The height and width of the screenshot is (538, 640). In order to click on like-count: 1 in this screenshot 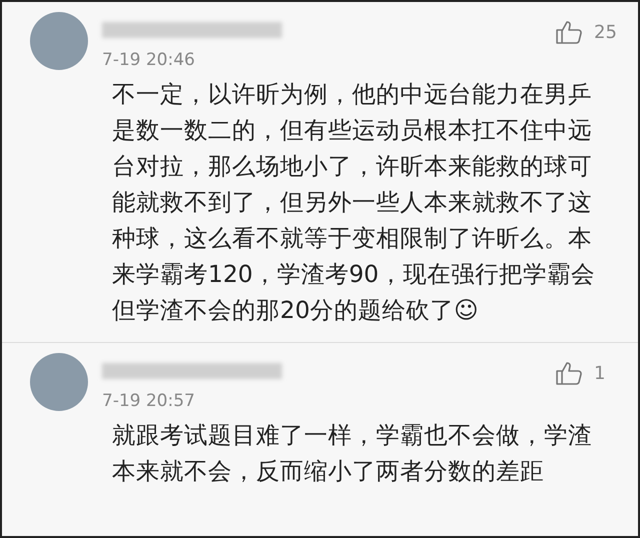, I will do `click(600, 373)`.